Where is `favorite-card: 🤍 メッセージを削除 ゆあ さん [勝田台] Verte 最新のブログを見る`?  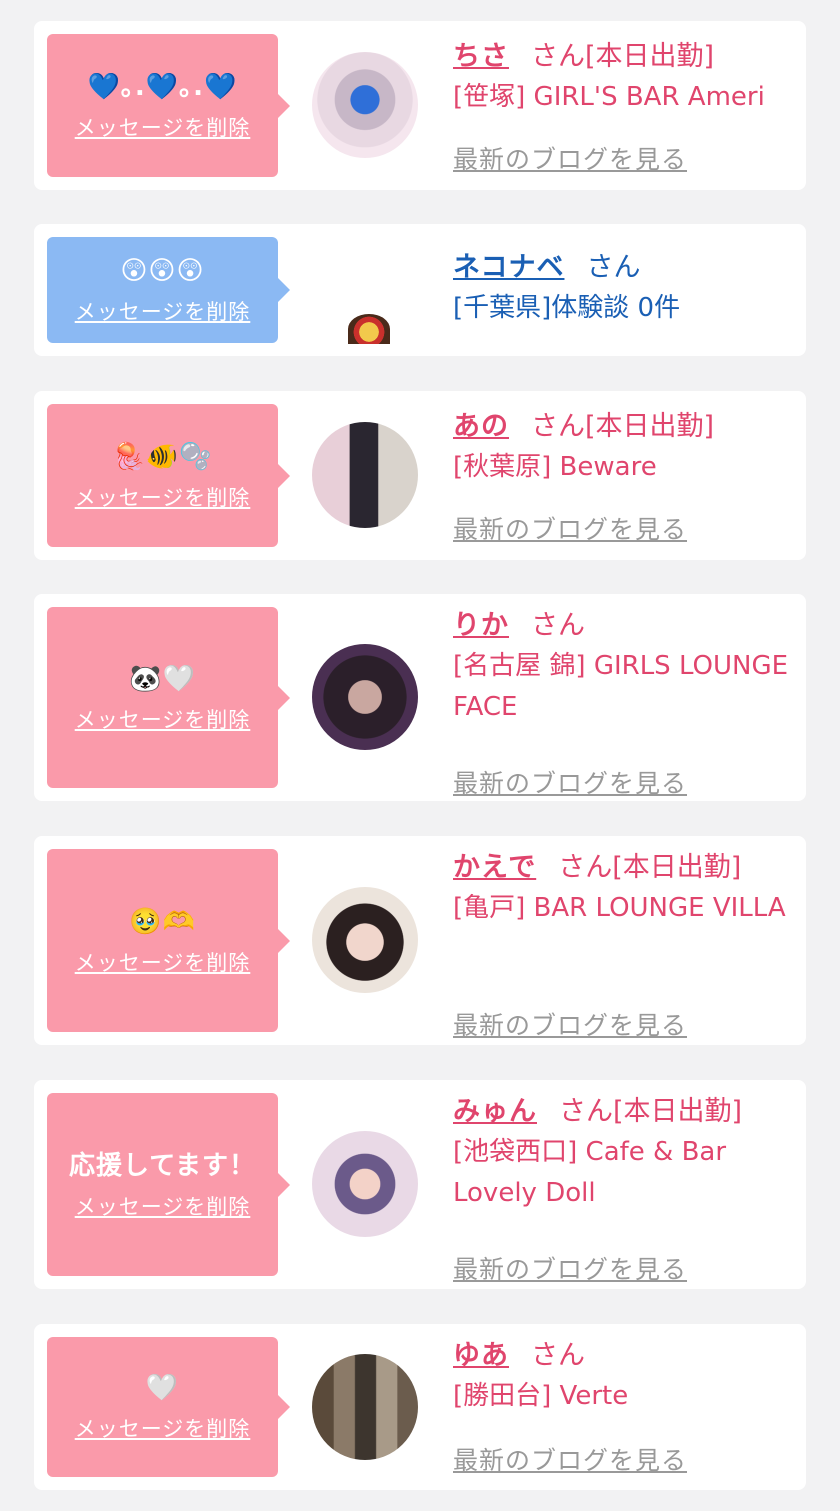 favorite-card: 🤍 メッセージを削除 ゆあ さん [勝田台] Verte 最新のブログを見る is located at coordinates (420, 1407).